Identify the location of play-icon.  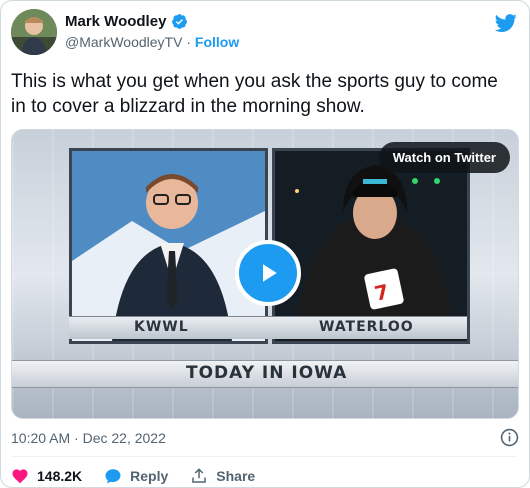
(270, 273).